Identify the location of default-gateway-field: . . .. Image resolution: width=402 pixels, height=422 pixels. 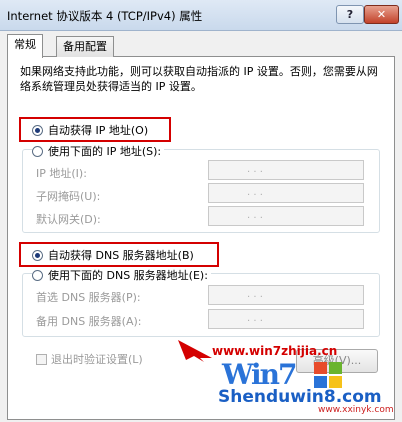
(286, 216).